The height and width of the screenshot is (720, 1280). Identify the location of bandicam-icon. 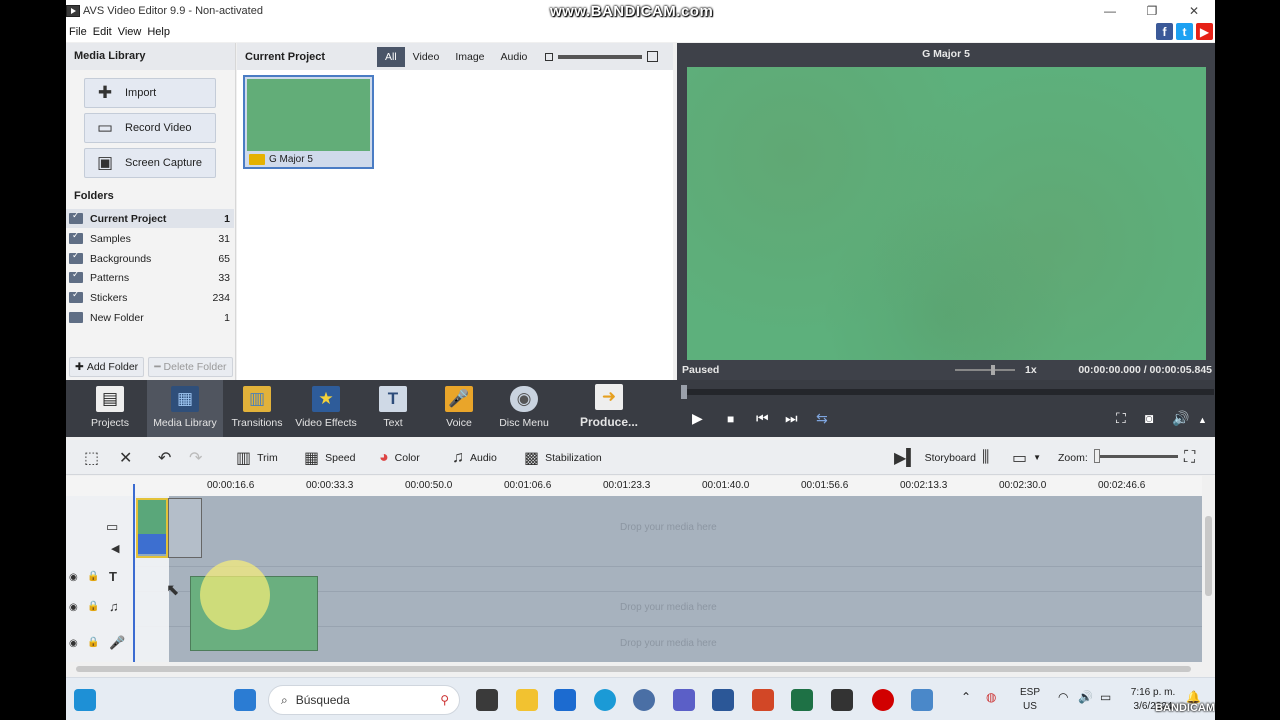
(883, 700).